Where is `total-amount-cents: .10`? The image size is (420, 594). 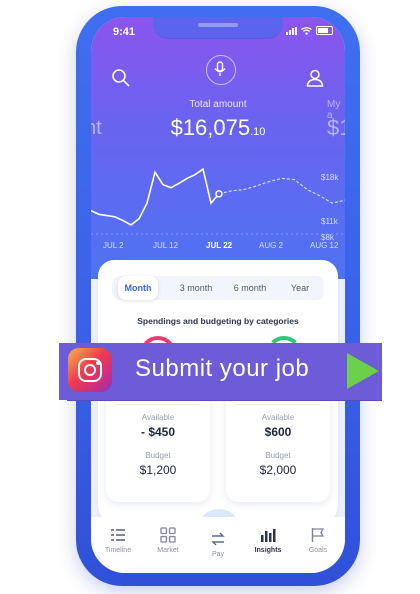
total-amount-cents: .10 is located at coordinates (258, 132).